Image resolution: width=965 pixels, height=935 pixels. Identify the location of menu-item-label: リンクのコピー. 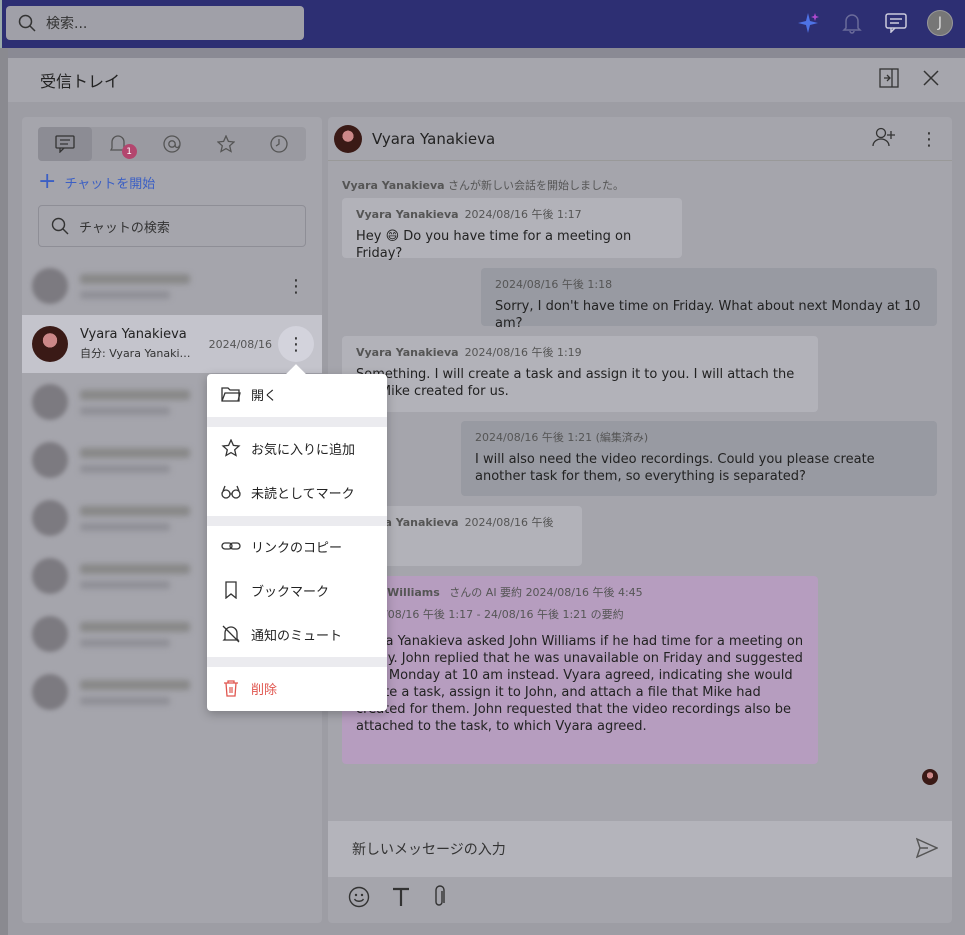
(297, 548).